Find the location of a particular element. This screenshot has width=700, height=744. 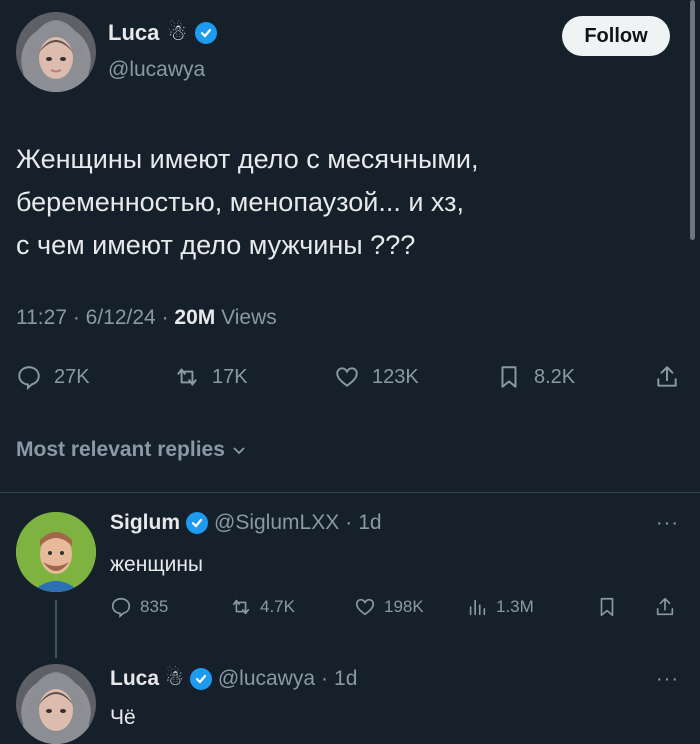

reply-count: 27K is located at coordinates (72, 376).